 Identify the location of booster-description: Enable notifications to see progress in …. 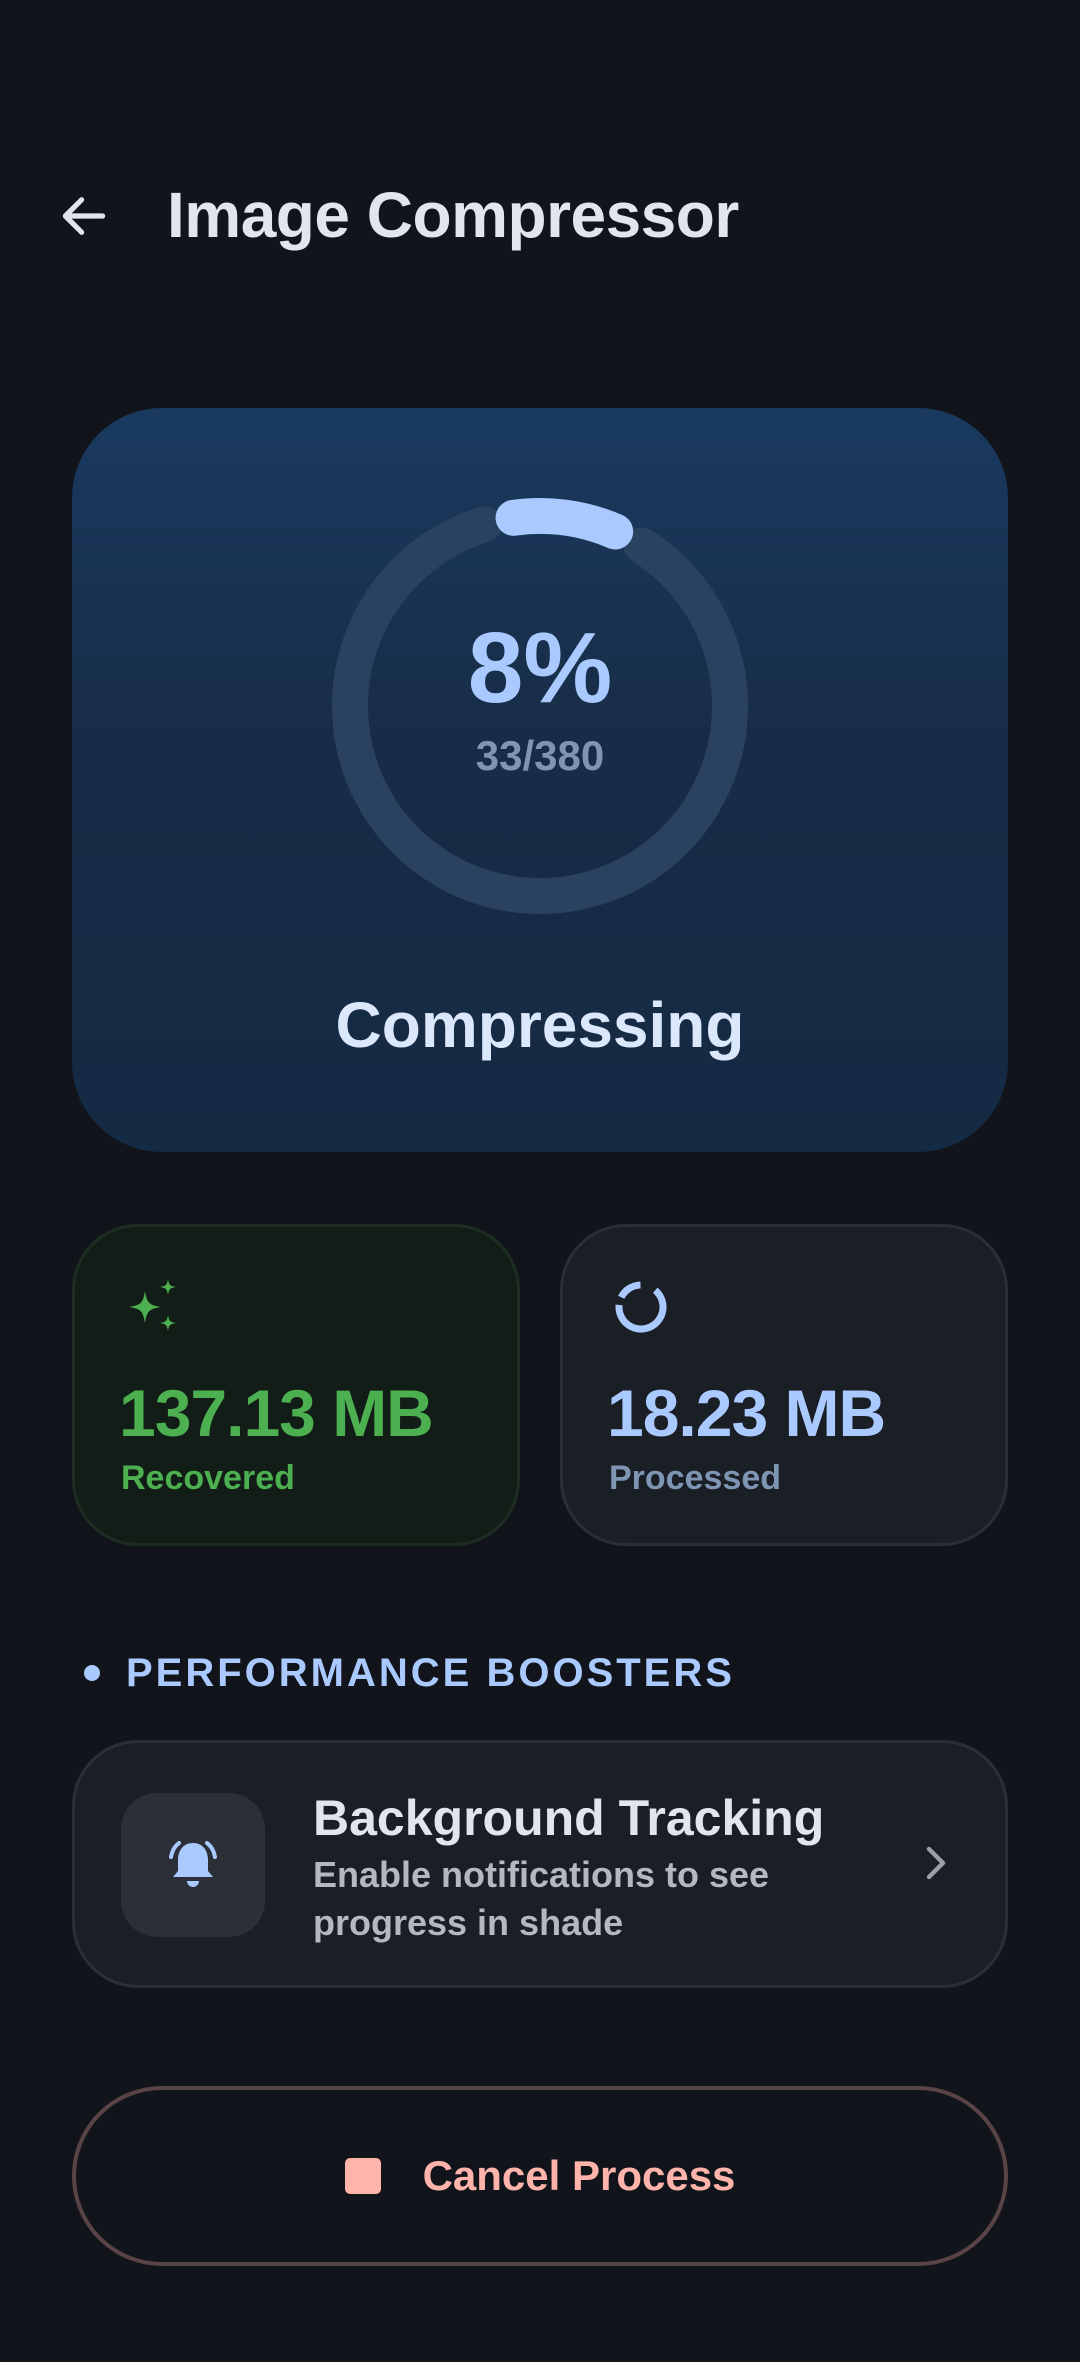
(541, 1898).